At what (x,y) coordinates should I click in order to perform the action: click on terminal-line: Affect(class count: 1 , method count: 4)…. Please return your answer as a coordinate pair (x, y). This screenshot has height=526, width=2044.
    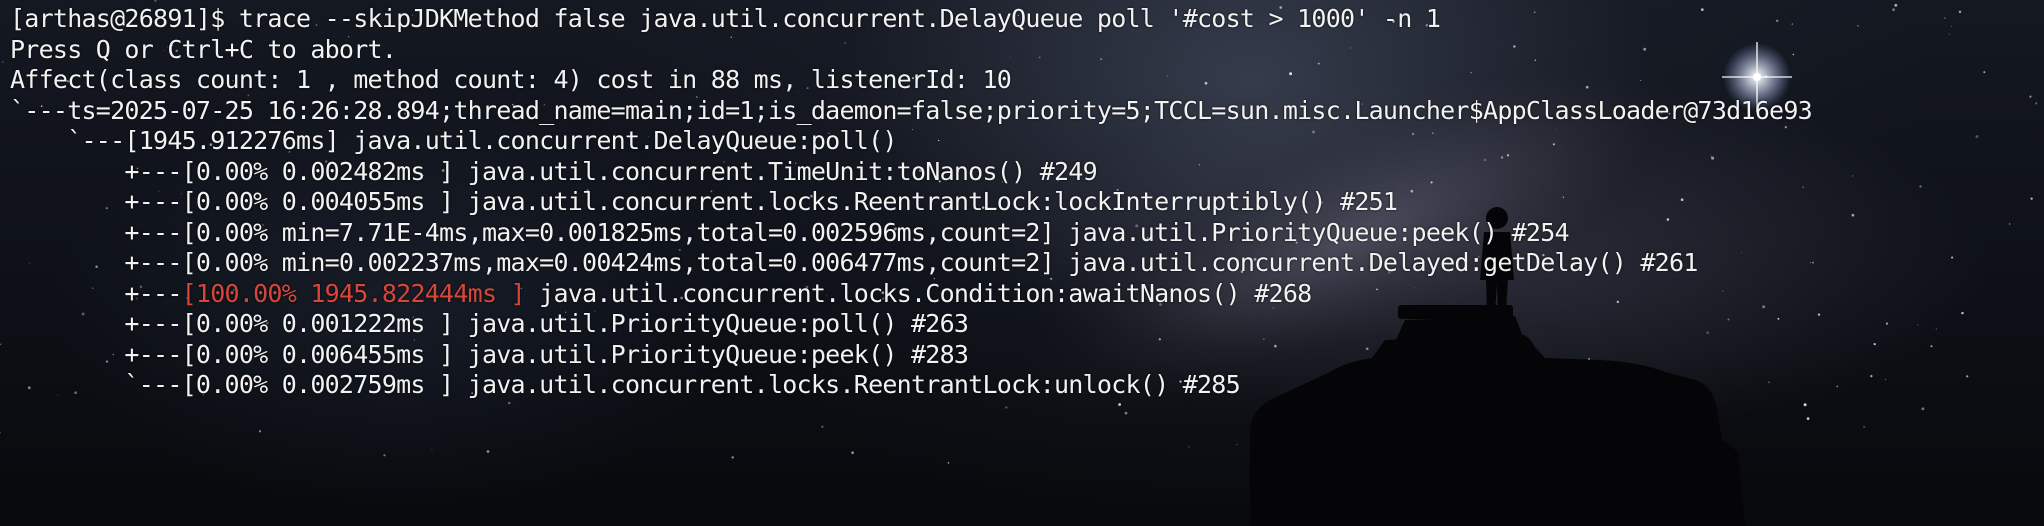
    Looking at the image, I should click on (511, 79).